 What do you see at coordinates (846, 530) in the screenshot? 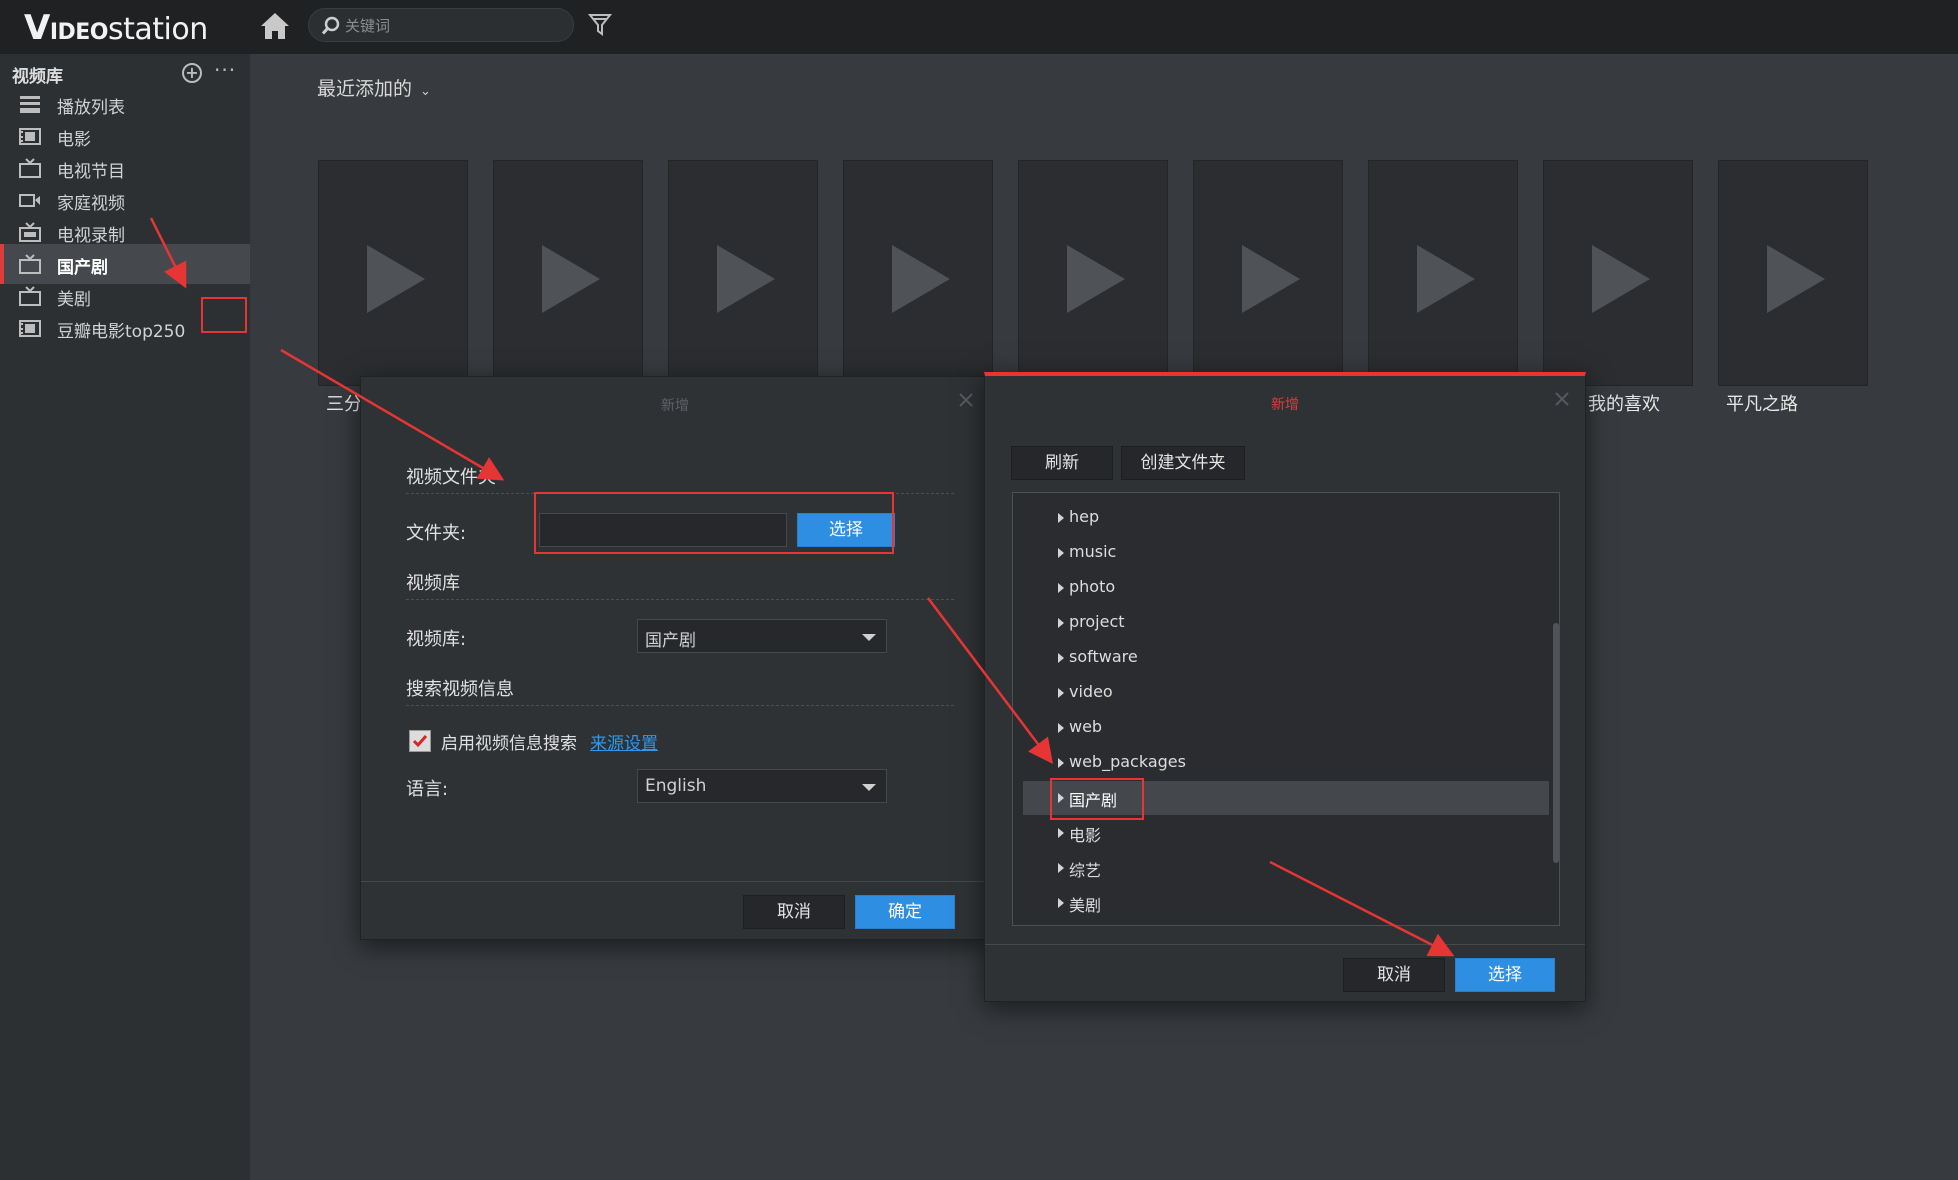
I see `select-folder-button: 选择` at bounding box center [846, 530].